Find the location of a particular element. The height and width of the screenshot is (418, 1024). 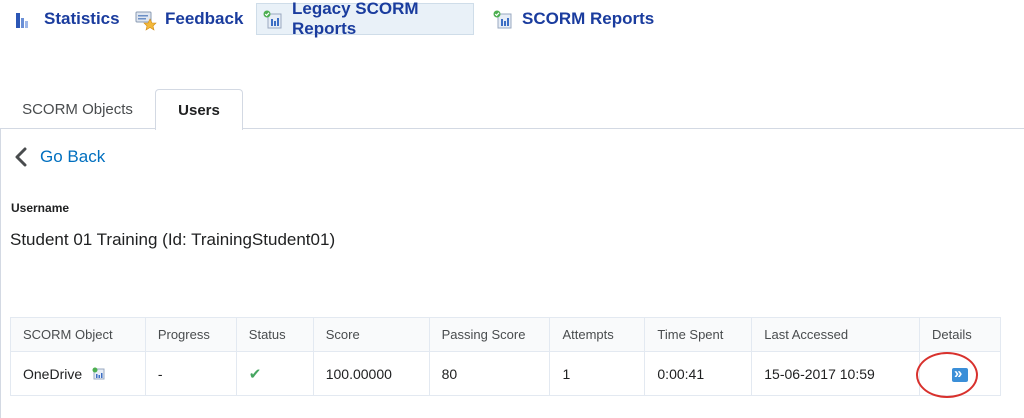

nav-statistics: Statistics is located at coordinates (67, 19).